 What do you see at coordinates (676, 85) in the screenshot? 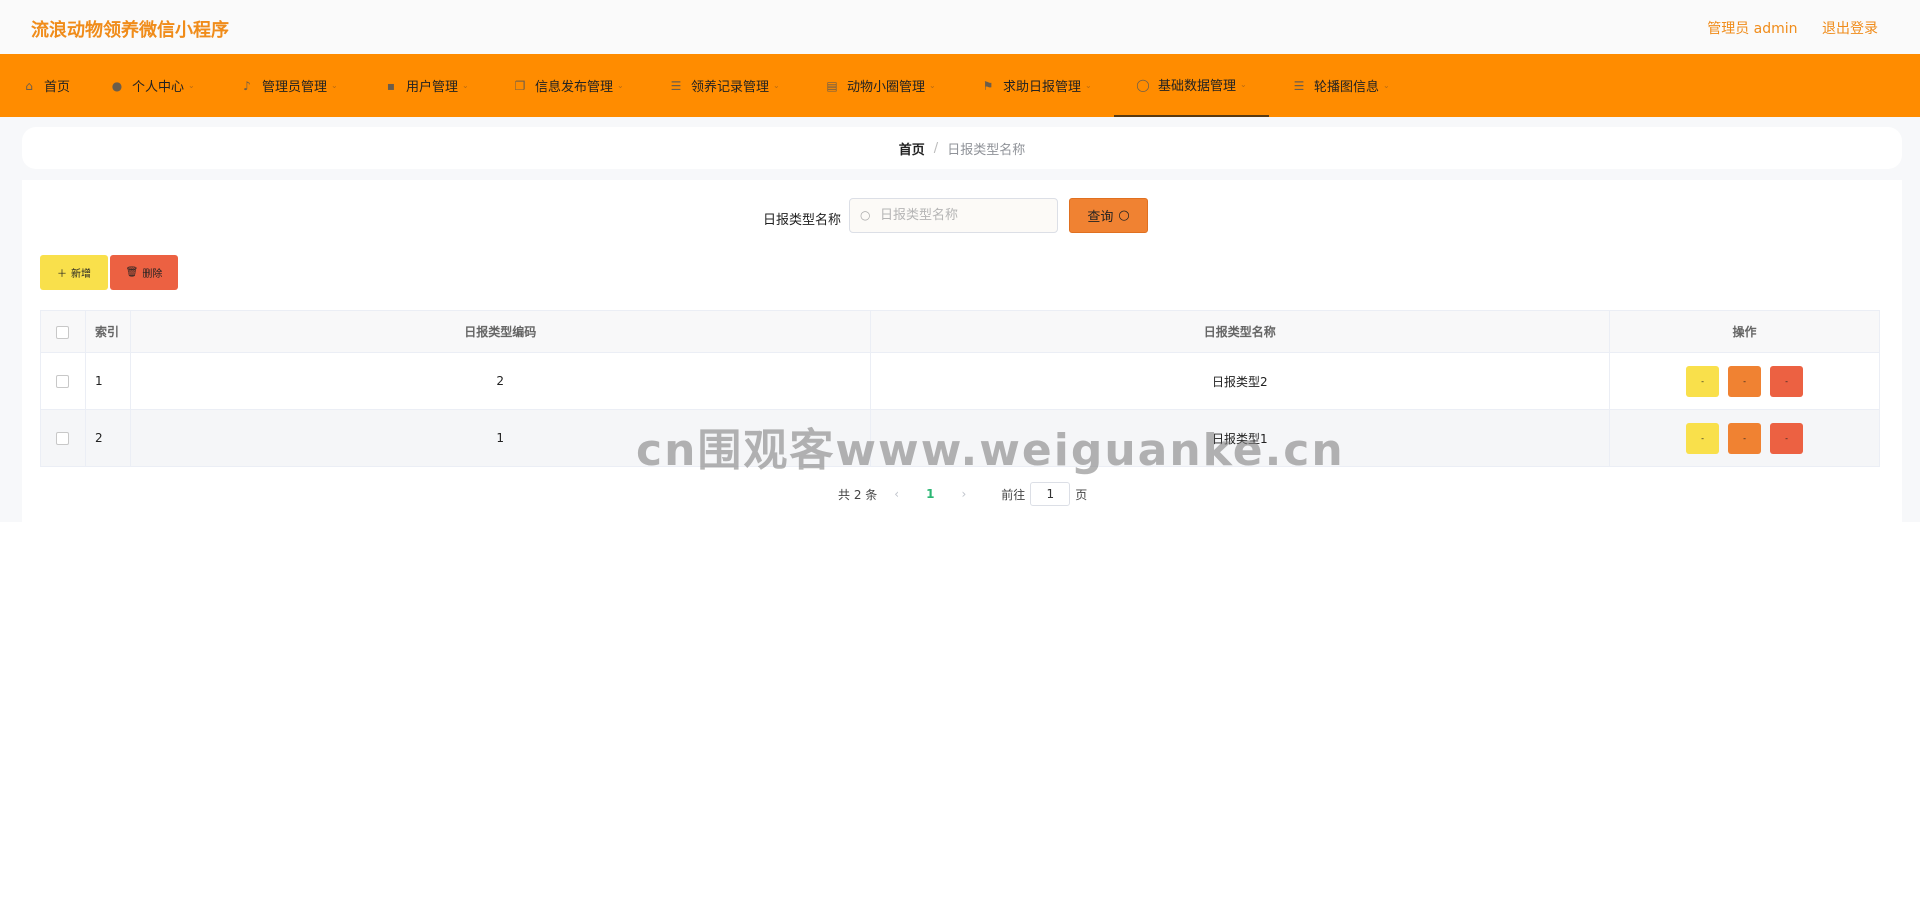
I see `list-icon: ☰` at bounding box center [676, 85].